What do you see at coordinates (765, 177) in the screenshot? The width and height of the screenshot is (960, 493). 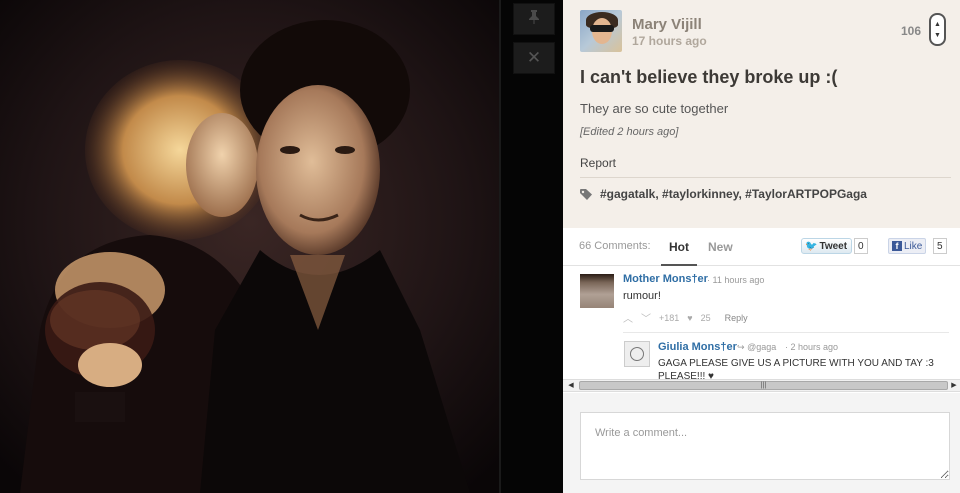 I see `divider` at bounding box center [765, 177].